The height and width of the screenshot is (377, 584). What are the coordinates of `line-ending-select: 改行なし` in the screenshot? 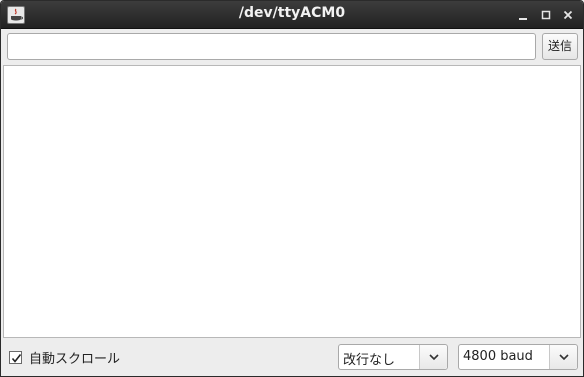 It's located at (393, 357).